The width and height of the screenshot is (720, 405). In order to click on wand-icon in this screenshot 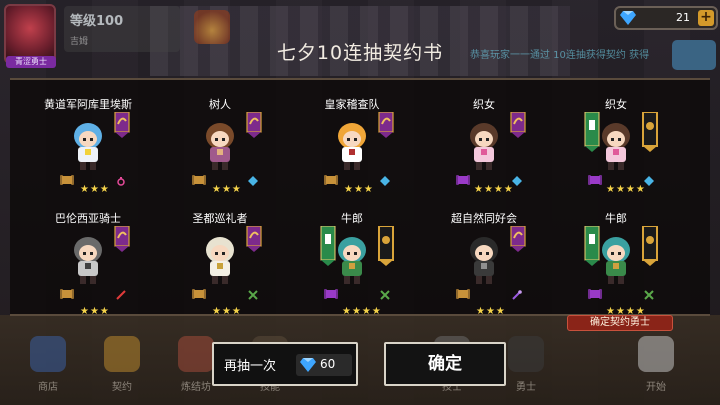, I will do `click(517, 295)`.